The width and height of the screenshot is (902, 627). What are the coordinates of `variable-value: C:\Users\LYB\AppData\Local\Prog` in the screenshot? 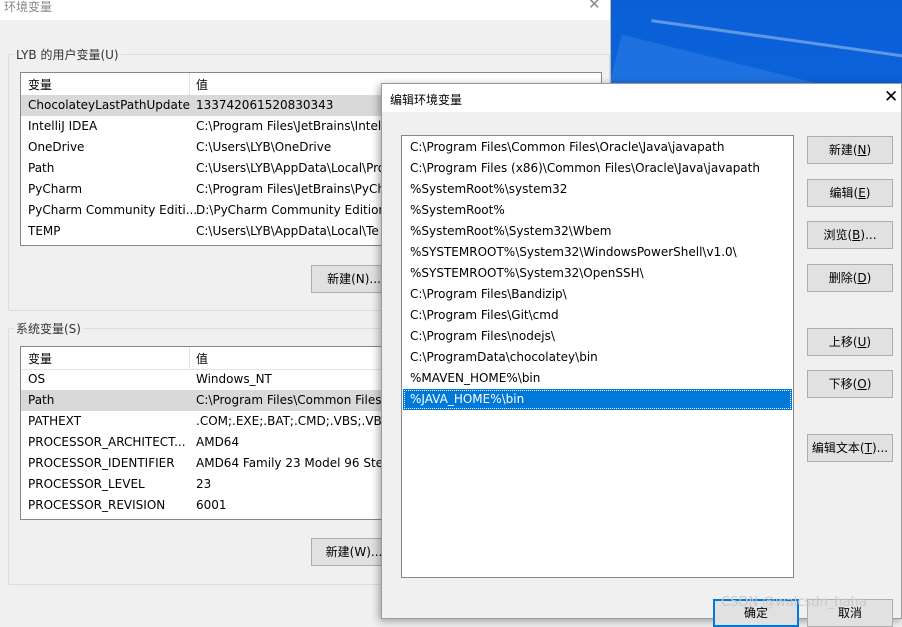 It's located at (294, 168).